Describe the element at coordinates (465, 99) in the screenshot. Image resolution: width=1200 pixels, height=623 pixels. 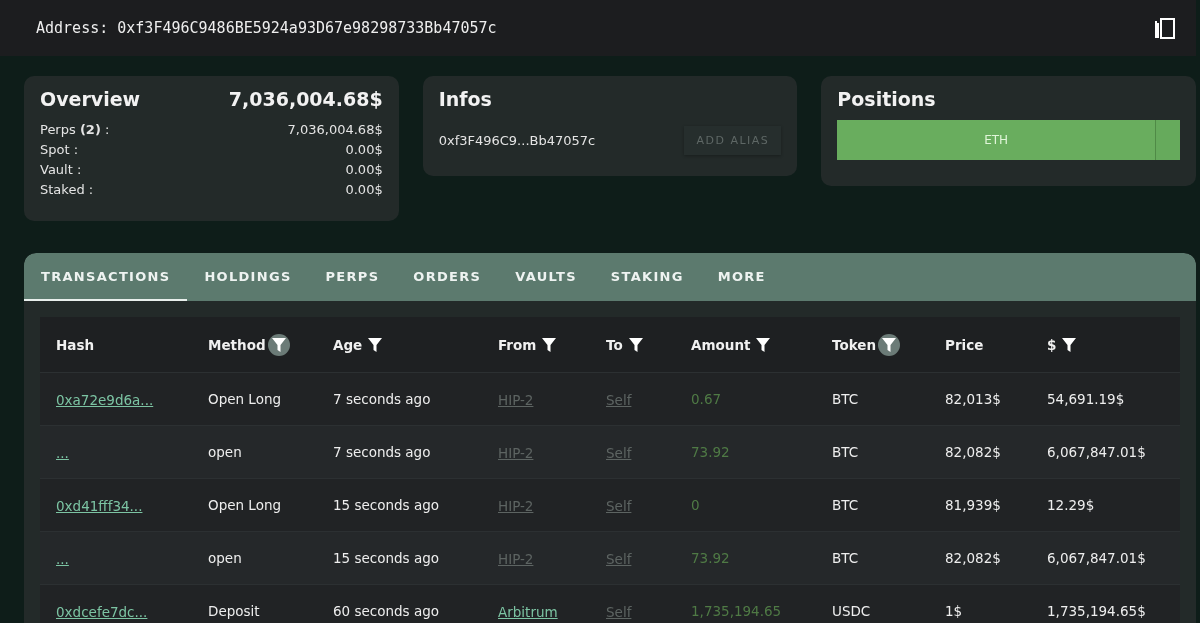
I see `card-title: Infos` at that location.